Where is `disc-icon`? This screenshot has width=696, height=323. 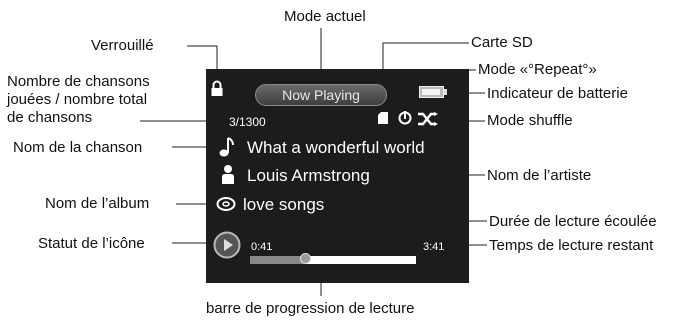
disc-icon is located at coordinates (226, 204).